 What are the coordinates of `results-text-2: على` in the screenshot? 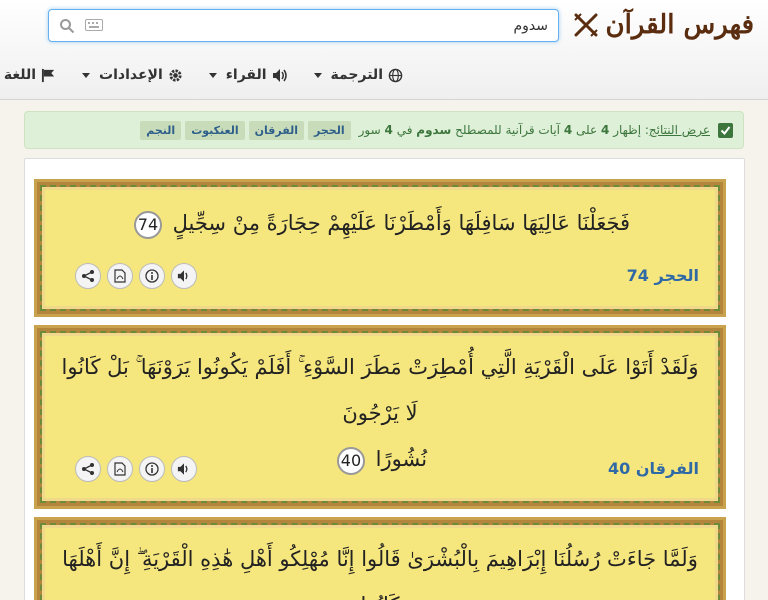 It's located at (587, 130).